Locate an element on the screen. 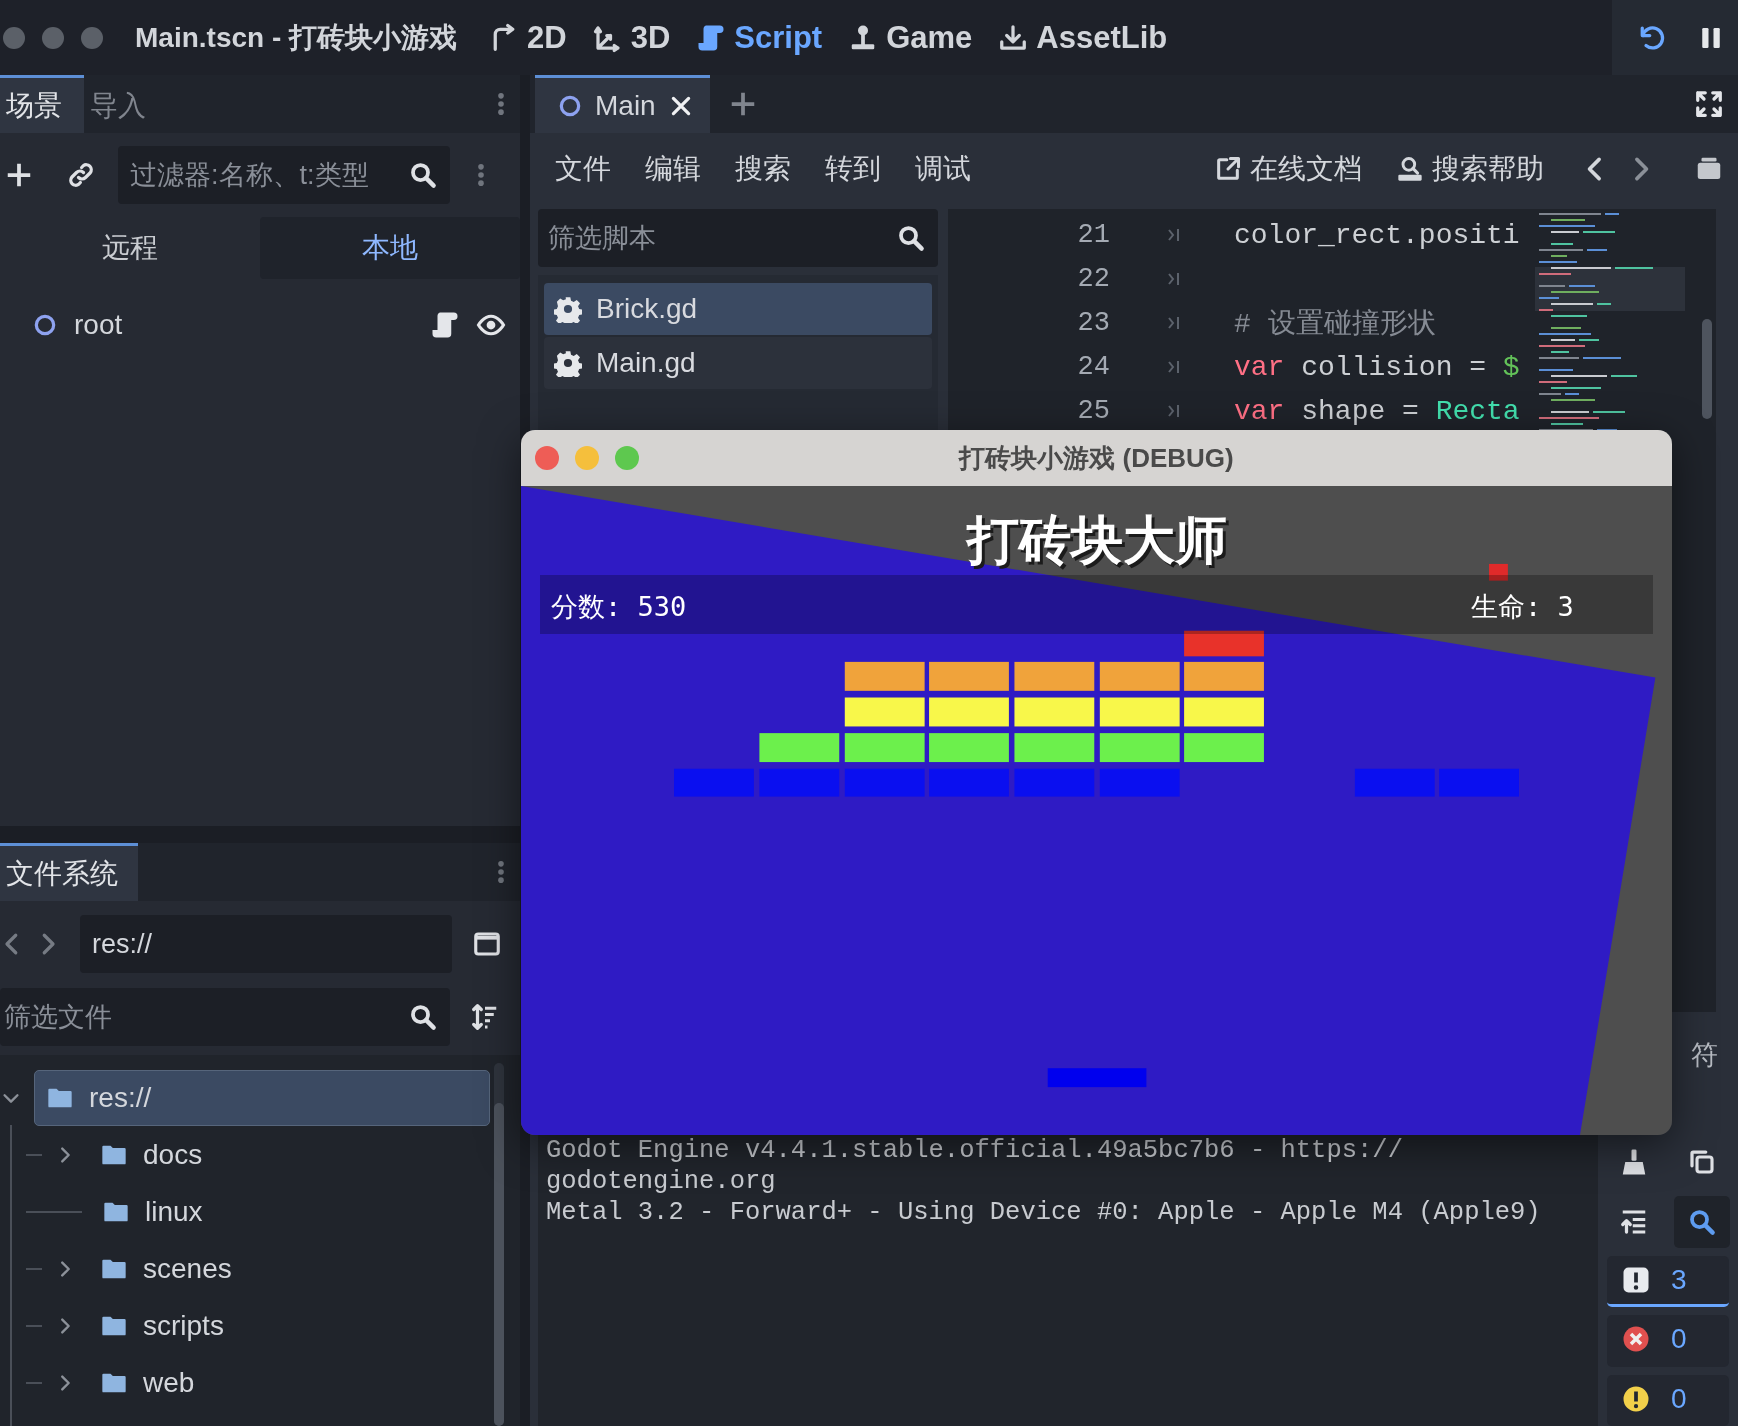  log-line: godotengine.org is located at coordinates (661, 1181).